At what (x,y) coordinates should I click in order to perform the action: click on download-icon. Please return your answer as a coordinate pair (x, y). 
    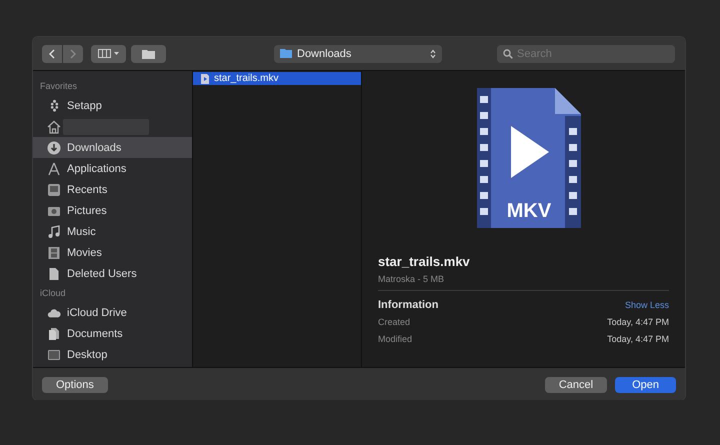
    Looking at the image, I should click on (54, 147).